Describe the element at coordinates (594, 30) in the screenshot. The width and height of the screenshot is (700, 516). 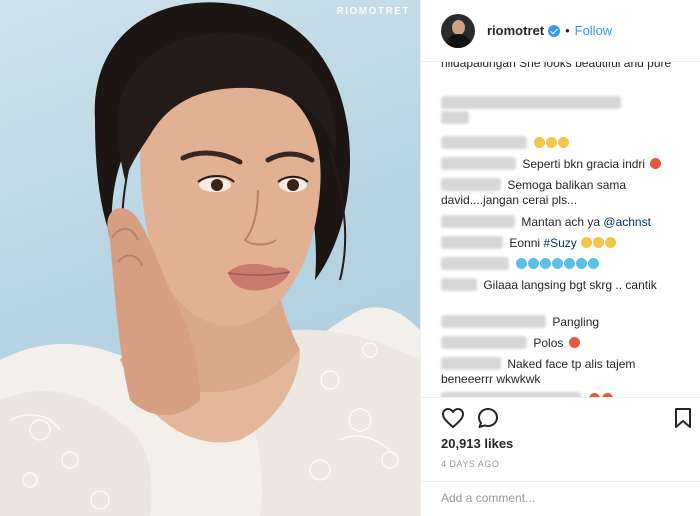
I see `follow-button: Follow` at that location.